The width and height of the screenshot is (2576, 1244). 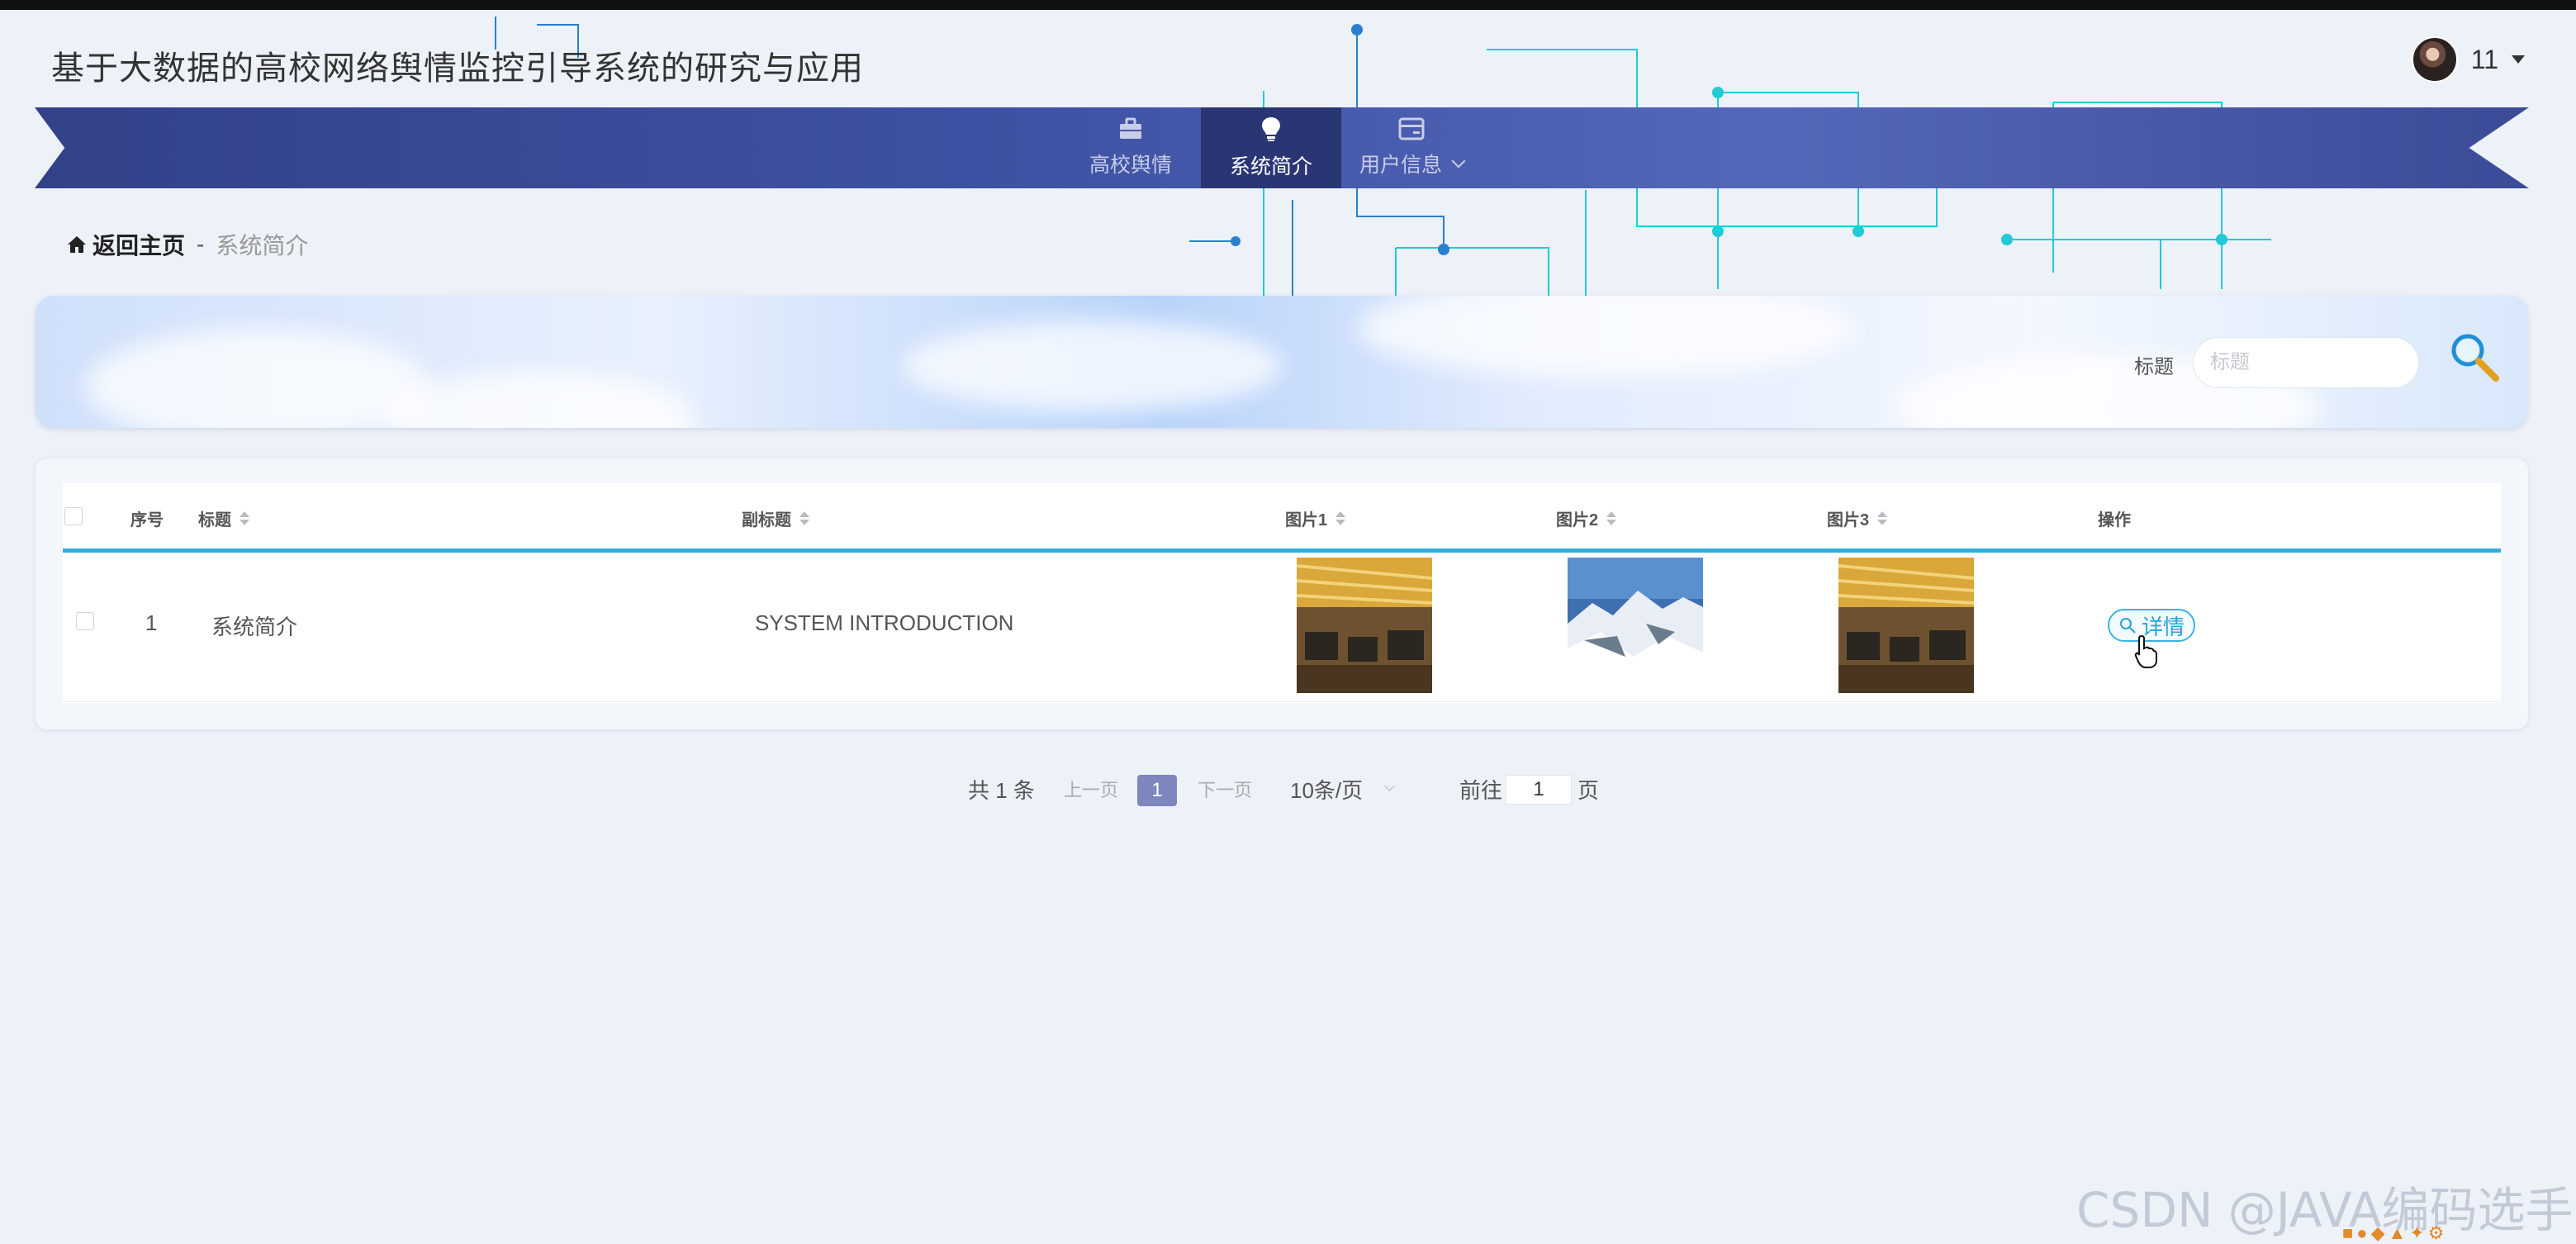 I want to click on avatar, so click(x=2434, y=60).